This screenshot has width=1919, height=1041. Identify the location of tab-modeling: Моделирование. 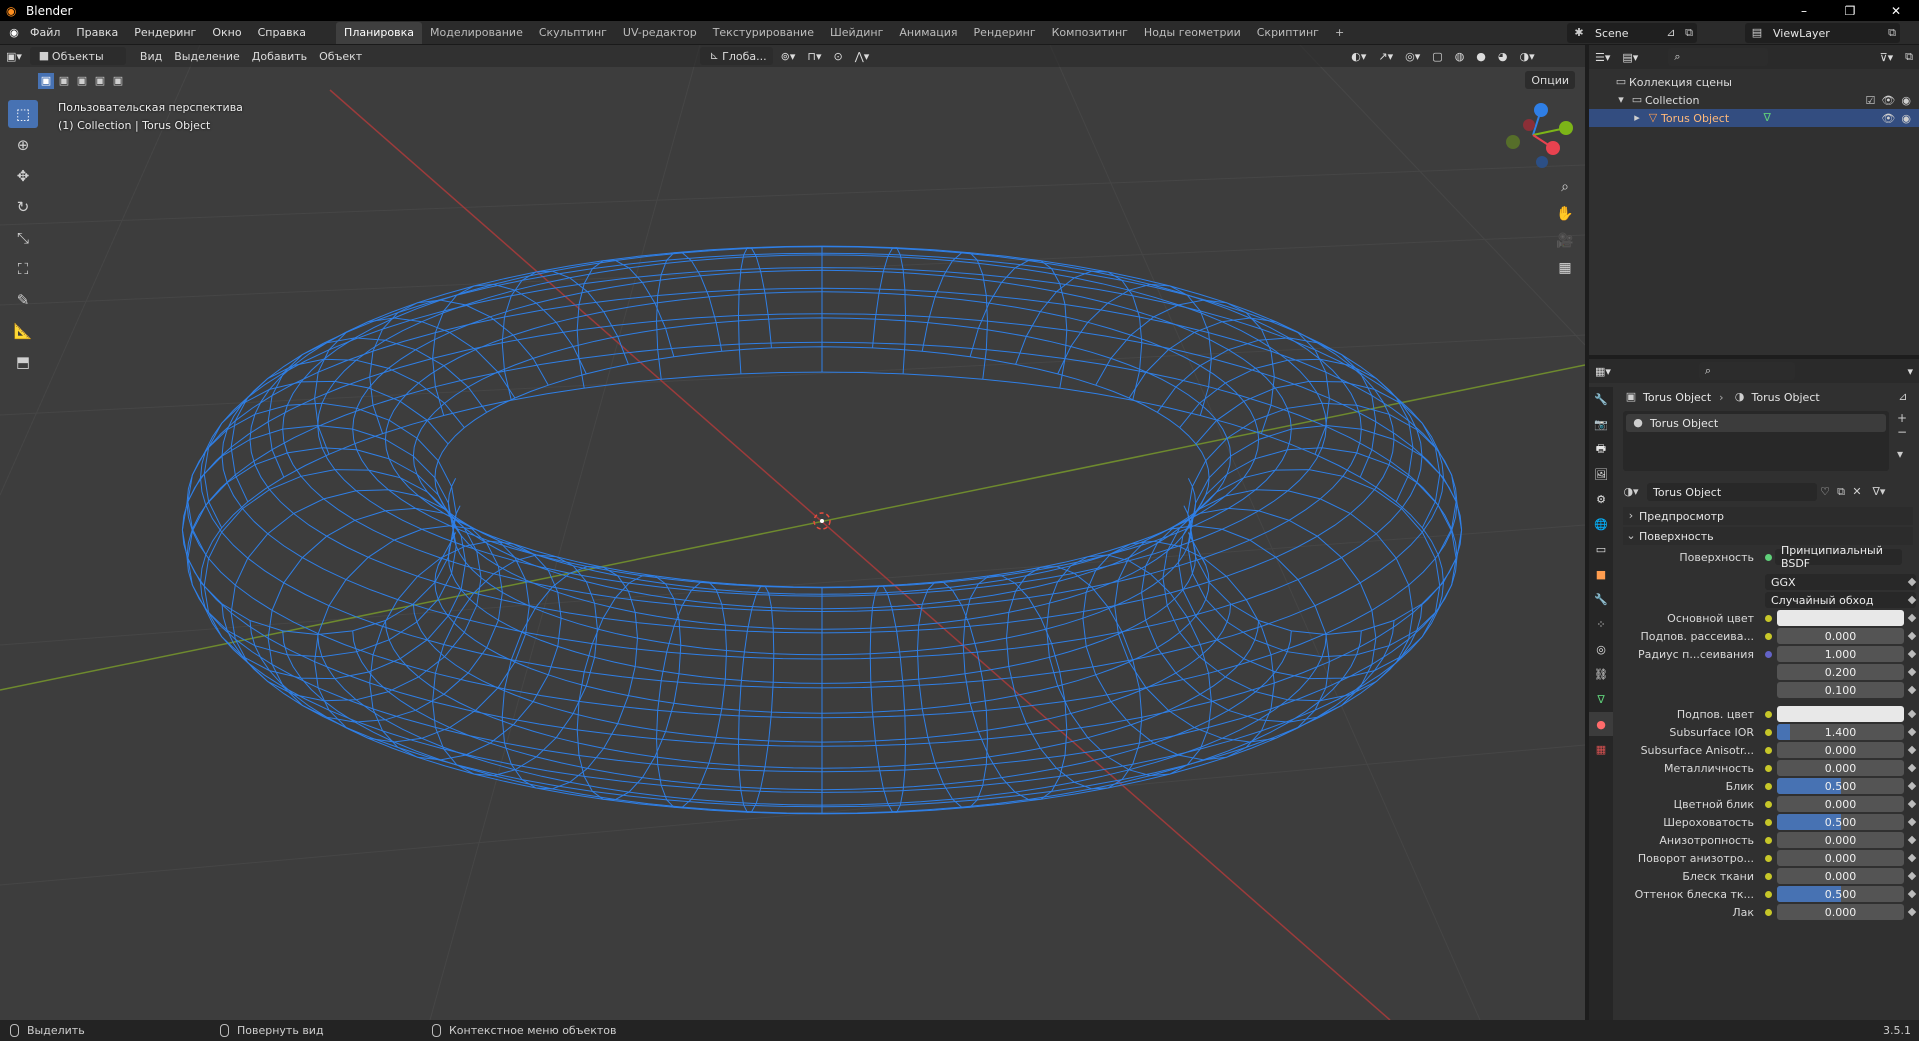
(476, 33).